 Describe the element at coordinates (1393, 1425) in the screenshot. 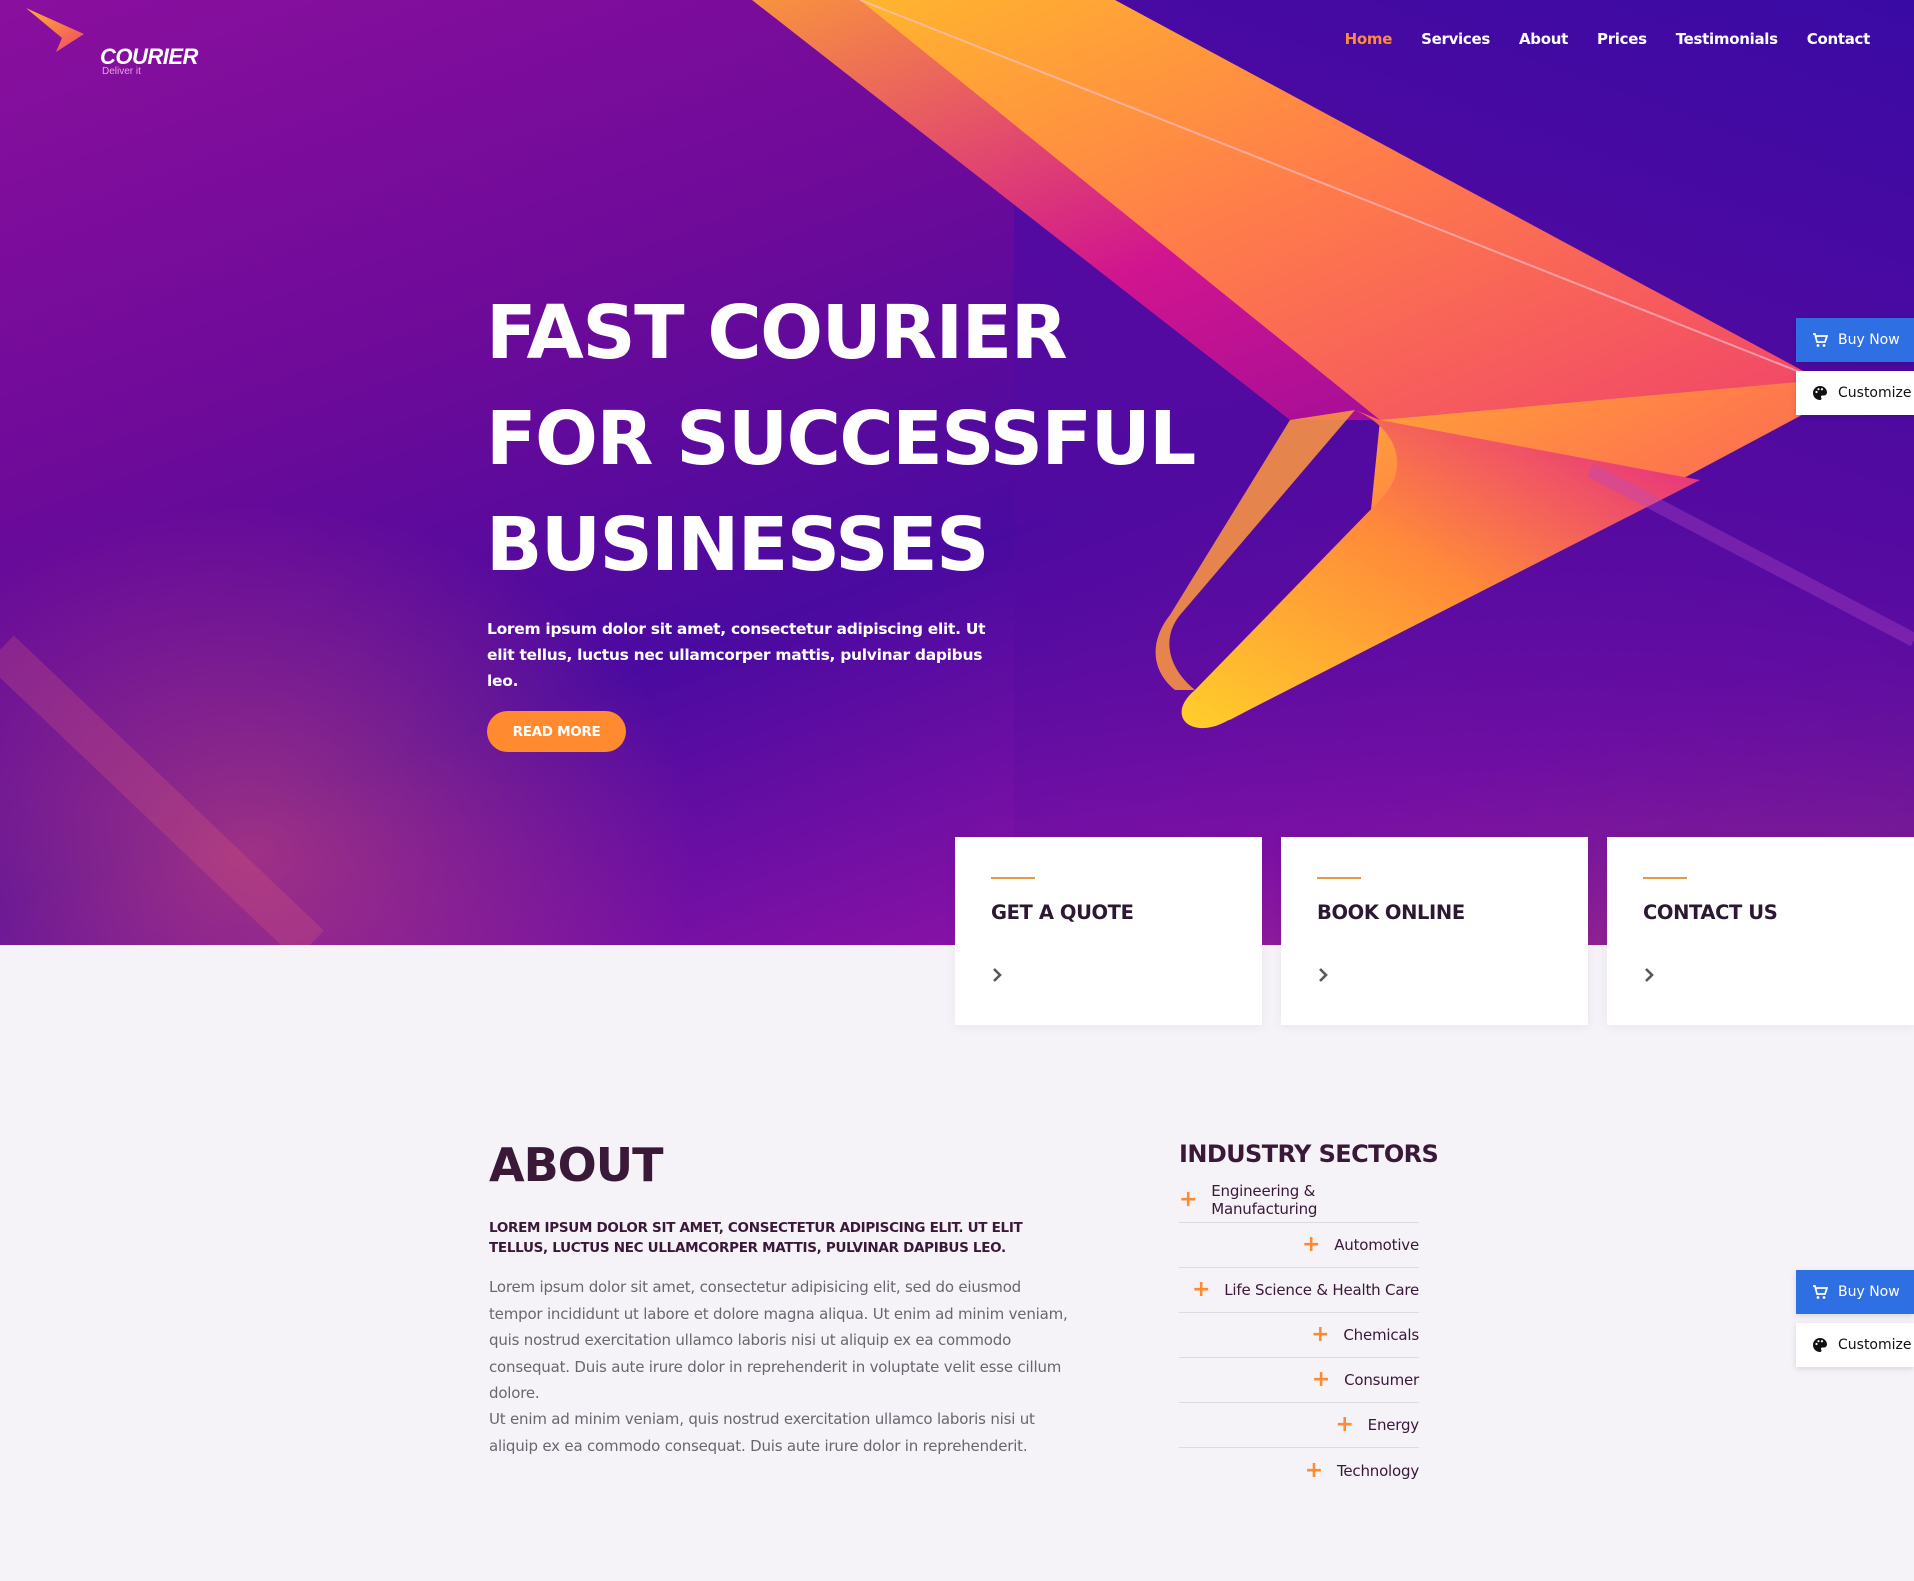

I see `sector-label: Energy` at that location.